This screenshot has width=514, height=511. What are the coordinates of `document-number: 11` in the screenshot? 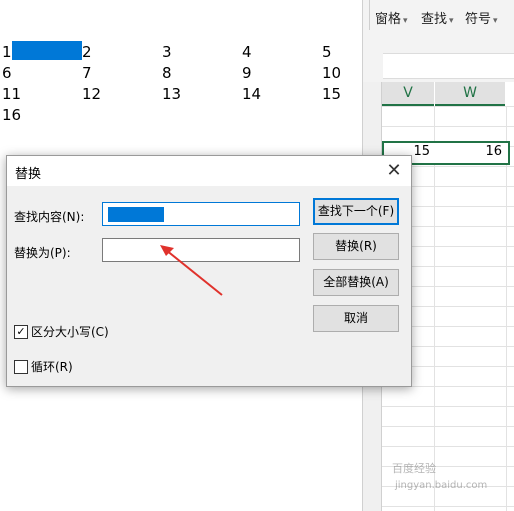 It's located at (12, 94).